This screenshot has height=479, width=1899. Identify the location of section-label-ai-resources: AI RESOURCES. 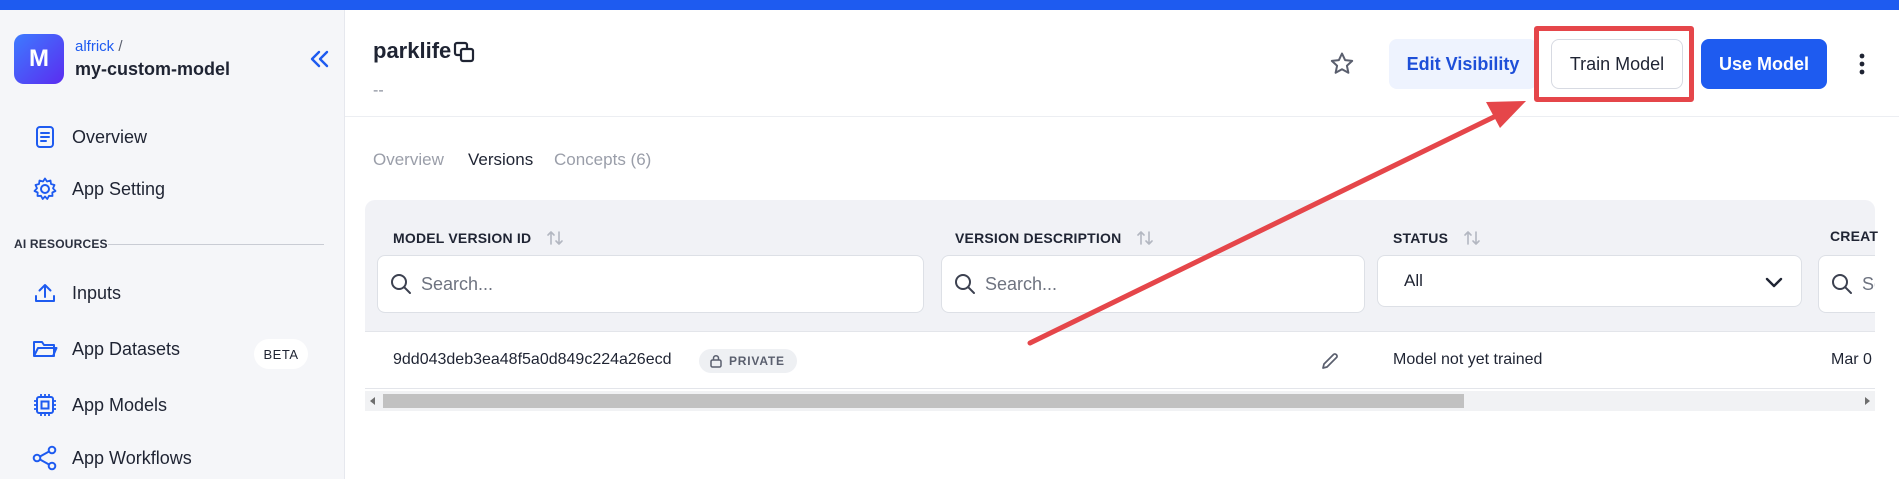
(61, 244).